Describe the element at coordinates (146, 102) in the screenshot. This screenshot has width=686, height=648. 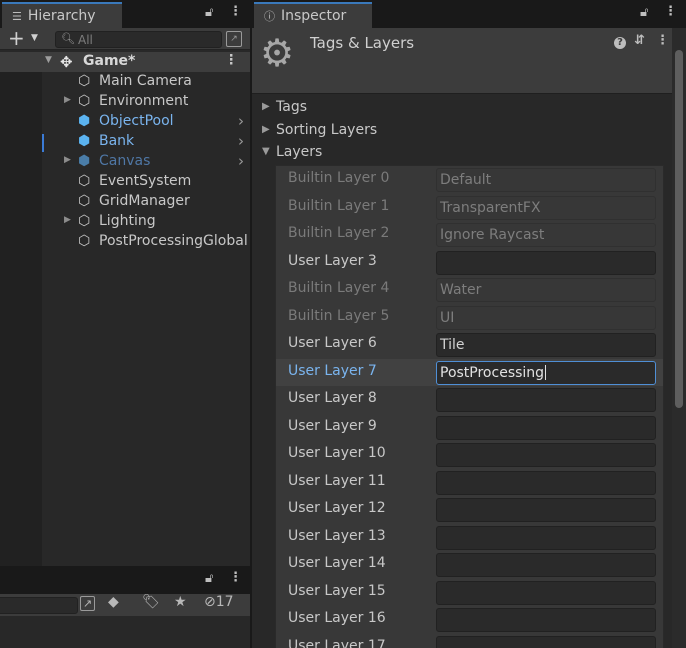
I see `hierarchy-item: ▶ ⬡ Environment` at that location.